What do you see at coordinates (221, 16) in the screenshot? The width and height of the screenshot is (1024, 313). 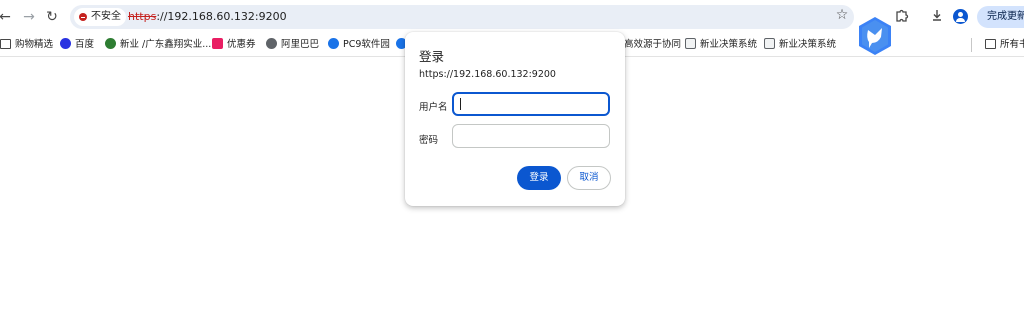 I see `url-host: ://192.168.60.132:9200` at bounding box center [221, 16].